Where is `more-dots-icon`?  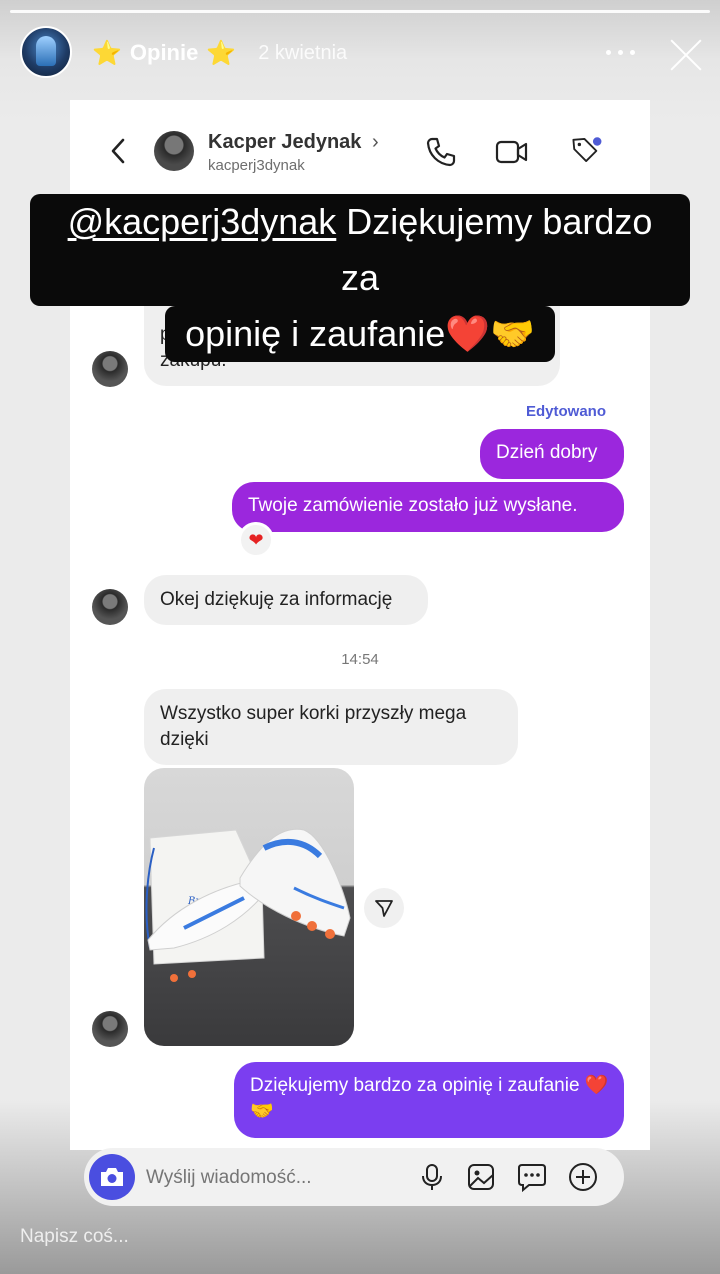 more-dots-icon is located at coordinates (621, 53).